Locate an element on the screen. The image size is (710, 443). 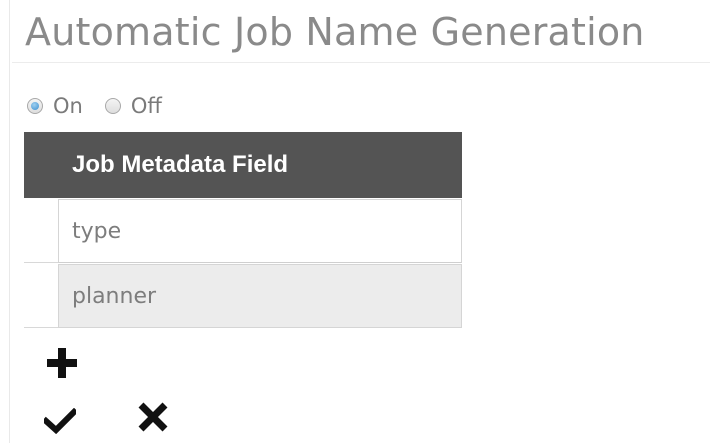
radio-option-off: Off is located at coordinates (133, 106).